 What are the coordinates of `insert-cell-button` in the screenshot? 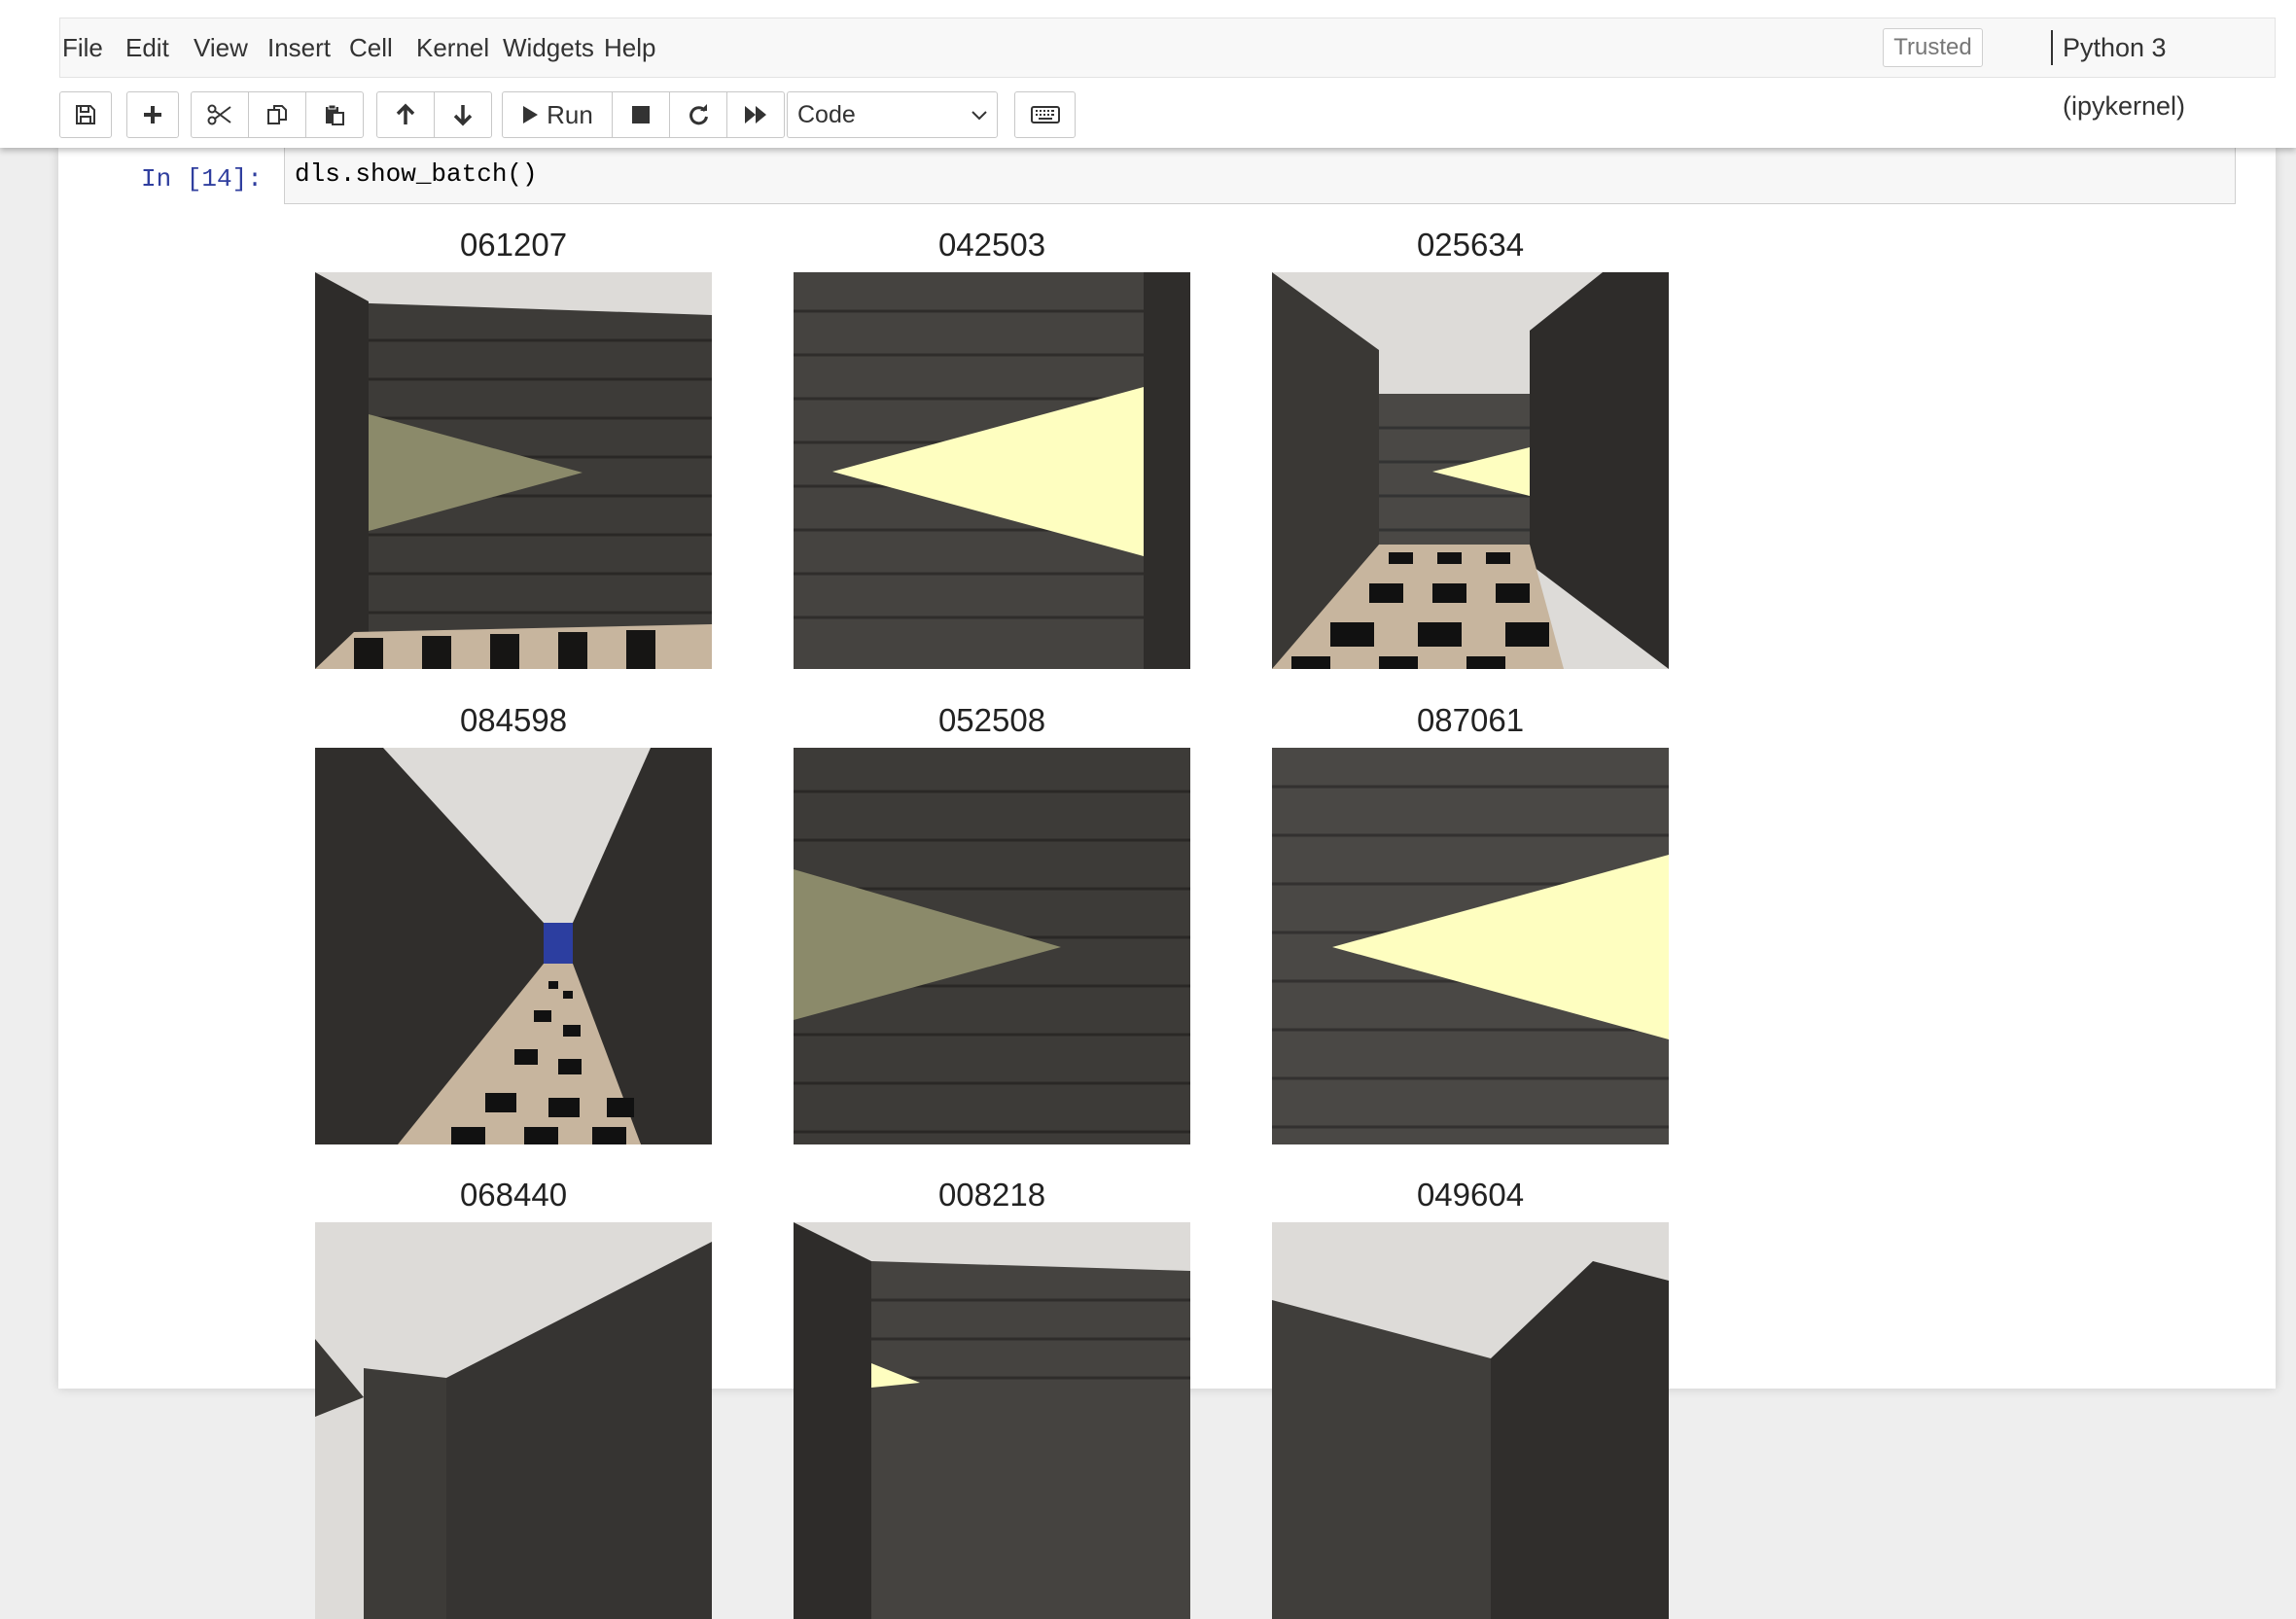 It's located at (152, 114).